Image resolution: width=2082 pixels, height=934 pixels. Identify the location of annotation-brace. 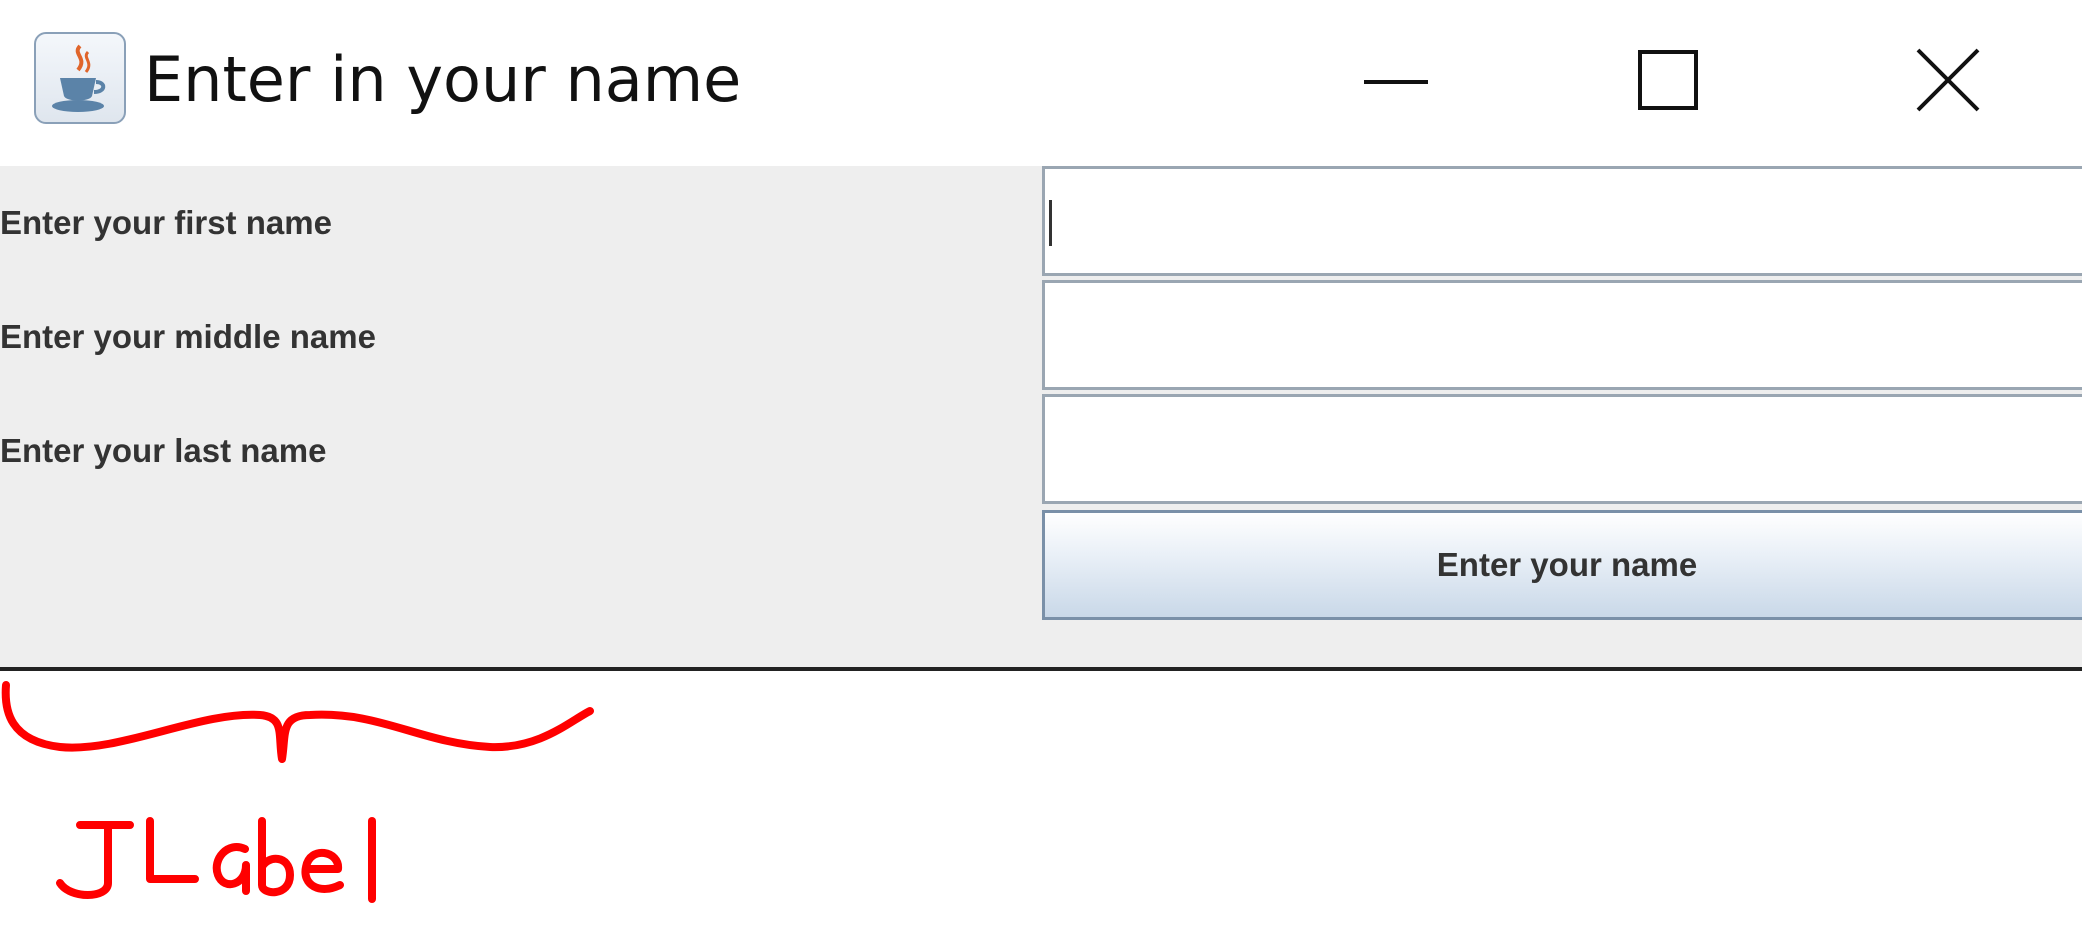
(297, 722).